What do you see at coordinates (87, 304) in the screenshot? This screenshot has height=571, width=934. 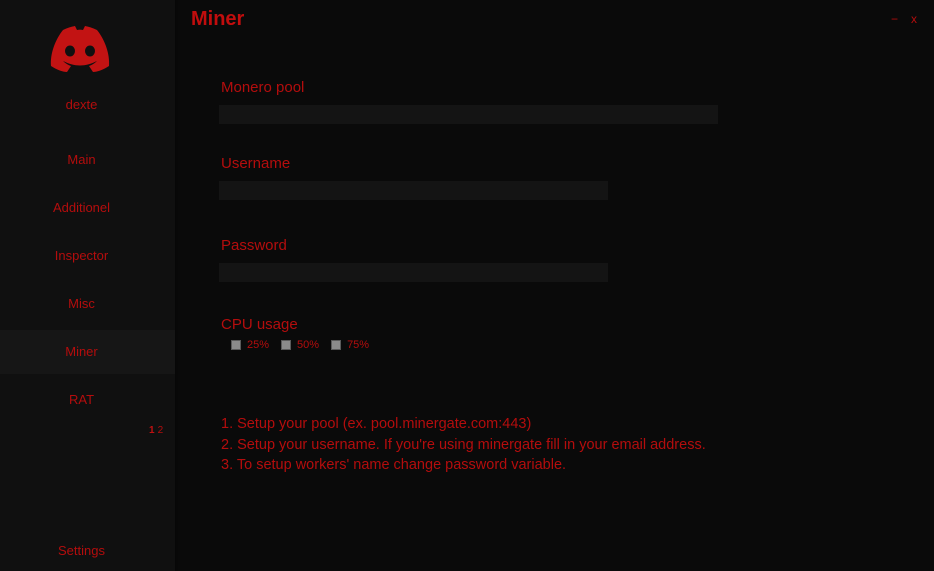 I see `sidebar-item-misc: Misc` at bounding box center [87, 304].